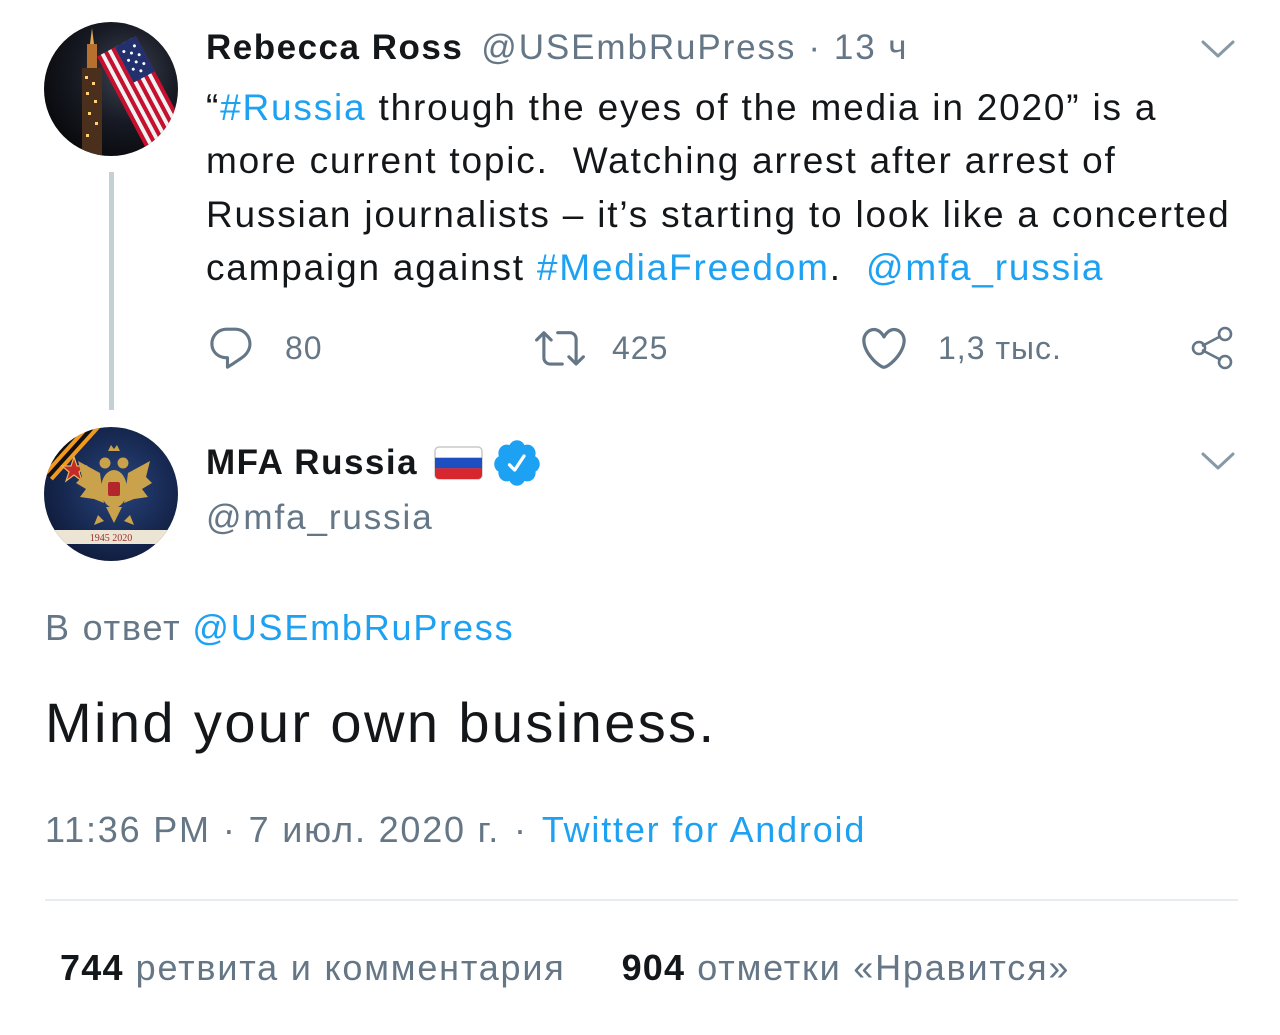 The image size is (1280, 1035). Describe the element at coordinates (985, 267) in the screenshot. I see `mention-link: @mfa_russia` at that location.